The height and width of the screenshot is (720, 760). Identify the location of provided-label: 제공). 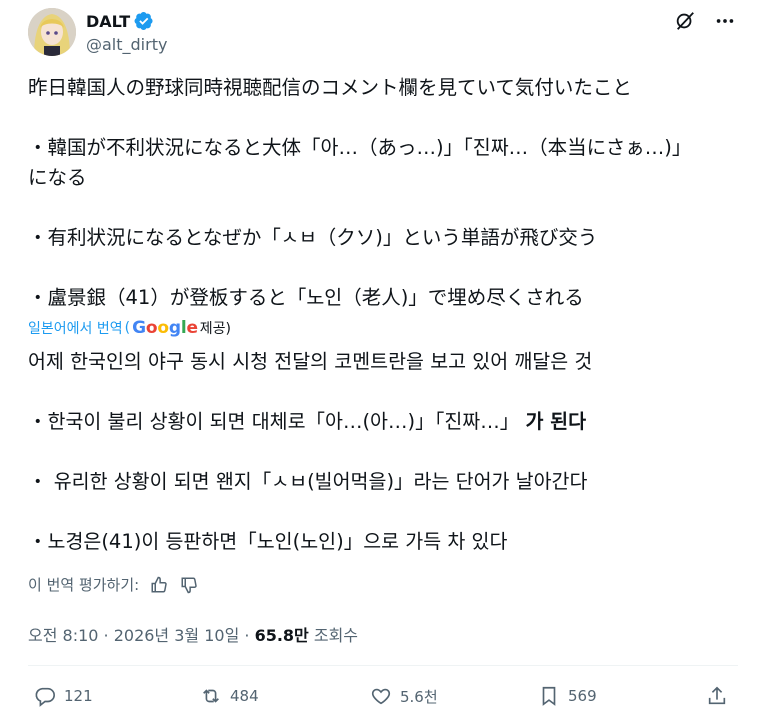
(215, 329).